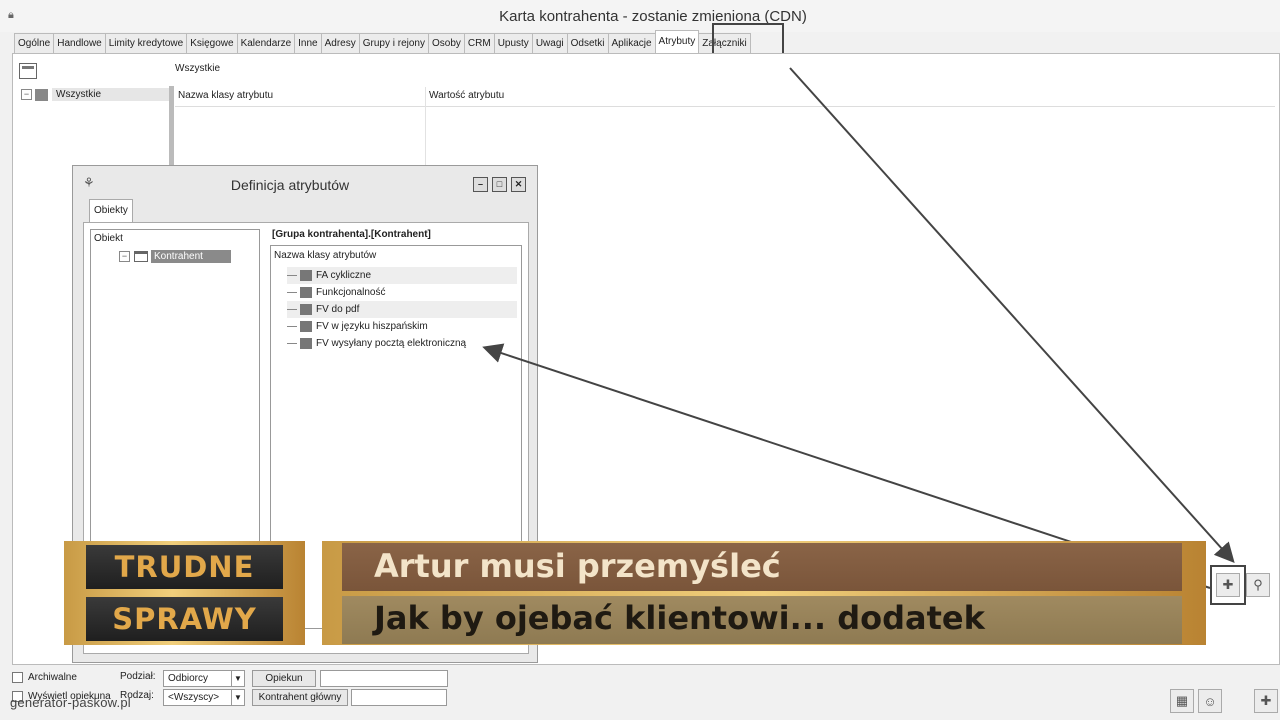 The image size is (1280, 720). Describe the element at coordinates (1228, 585) in the screenshot. I see `add-button-highlight-frame` at that location.